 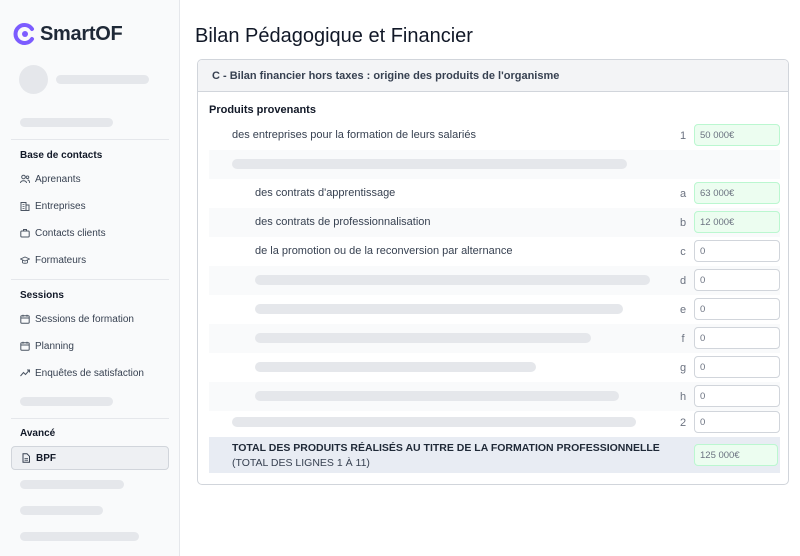 I want to click on sidebar-item-entreprises: Entreprises, so click(x=53, y=206).